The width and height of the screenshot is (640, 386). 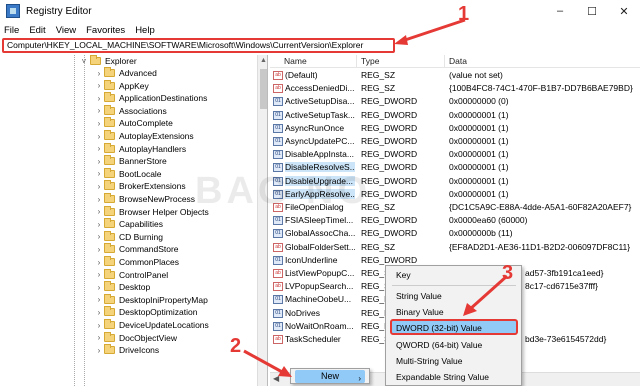 What do you see at coordinates (419, 296) in the screenshot?
I see `submenu-item-string-value: String Value` at bounding box center [419, 296].